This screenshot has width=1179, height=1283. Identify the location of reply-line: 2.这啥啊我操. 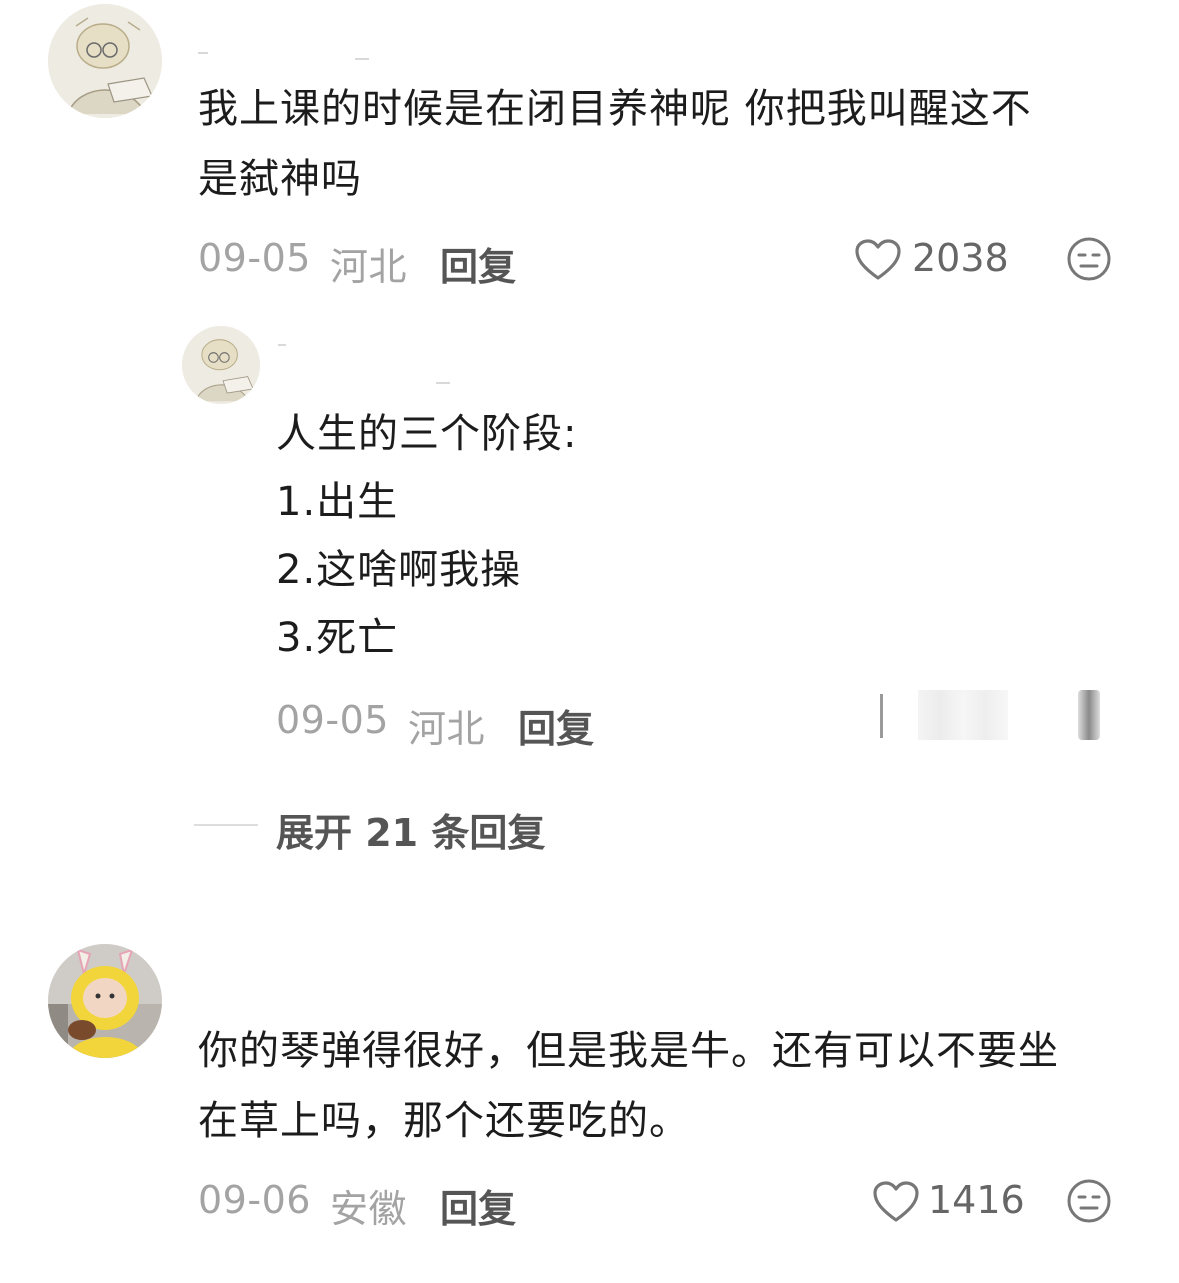
(399, 570).